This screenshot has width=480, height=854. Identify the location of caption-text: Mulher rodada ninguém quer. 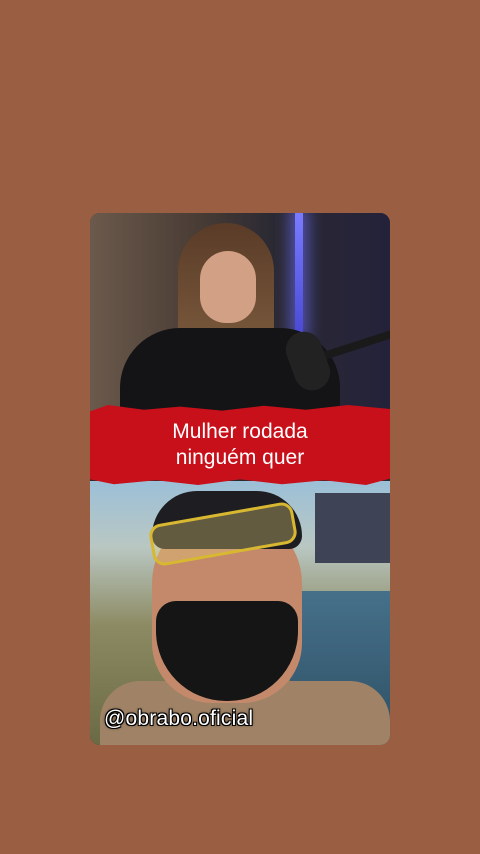
(240, 445).